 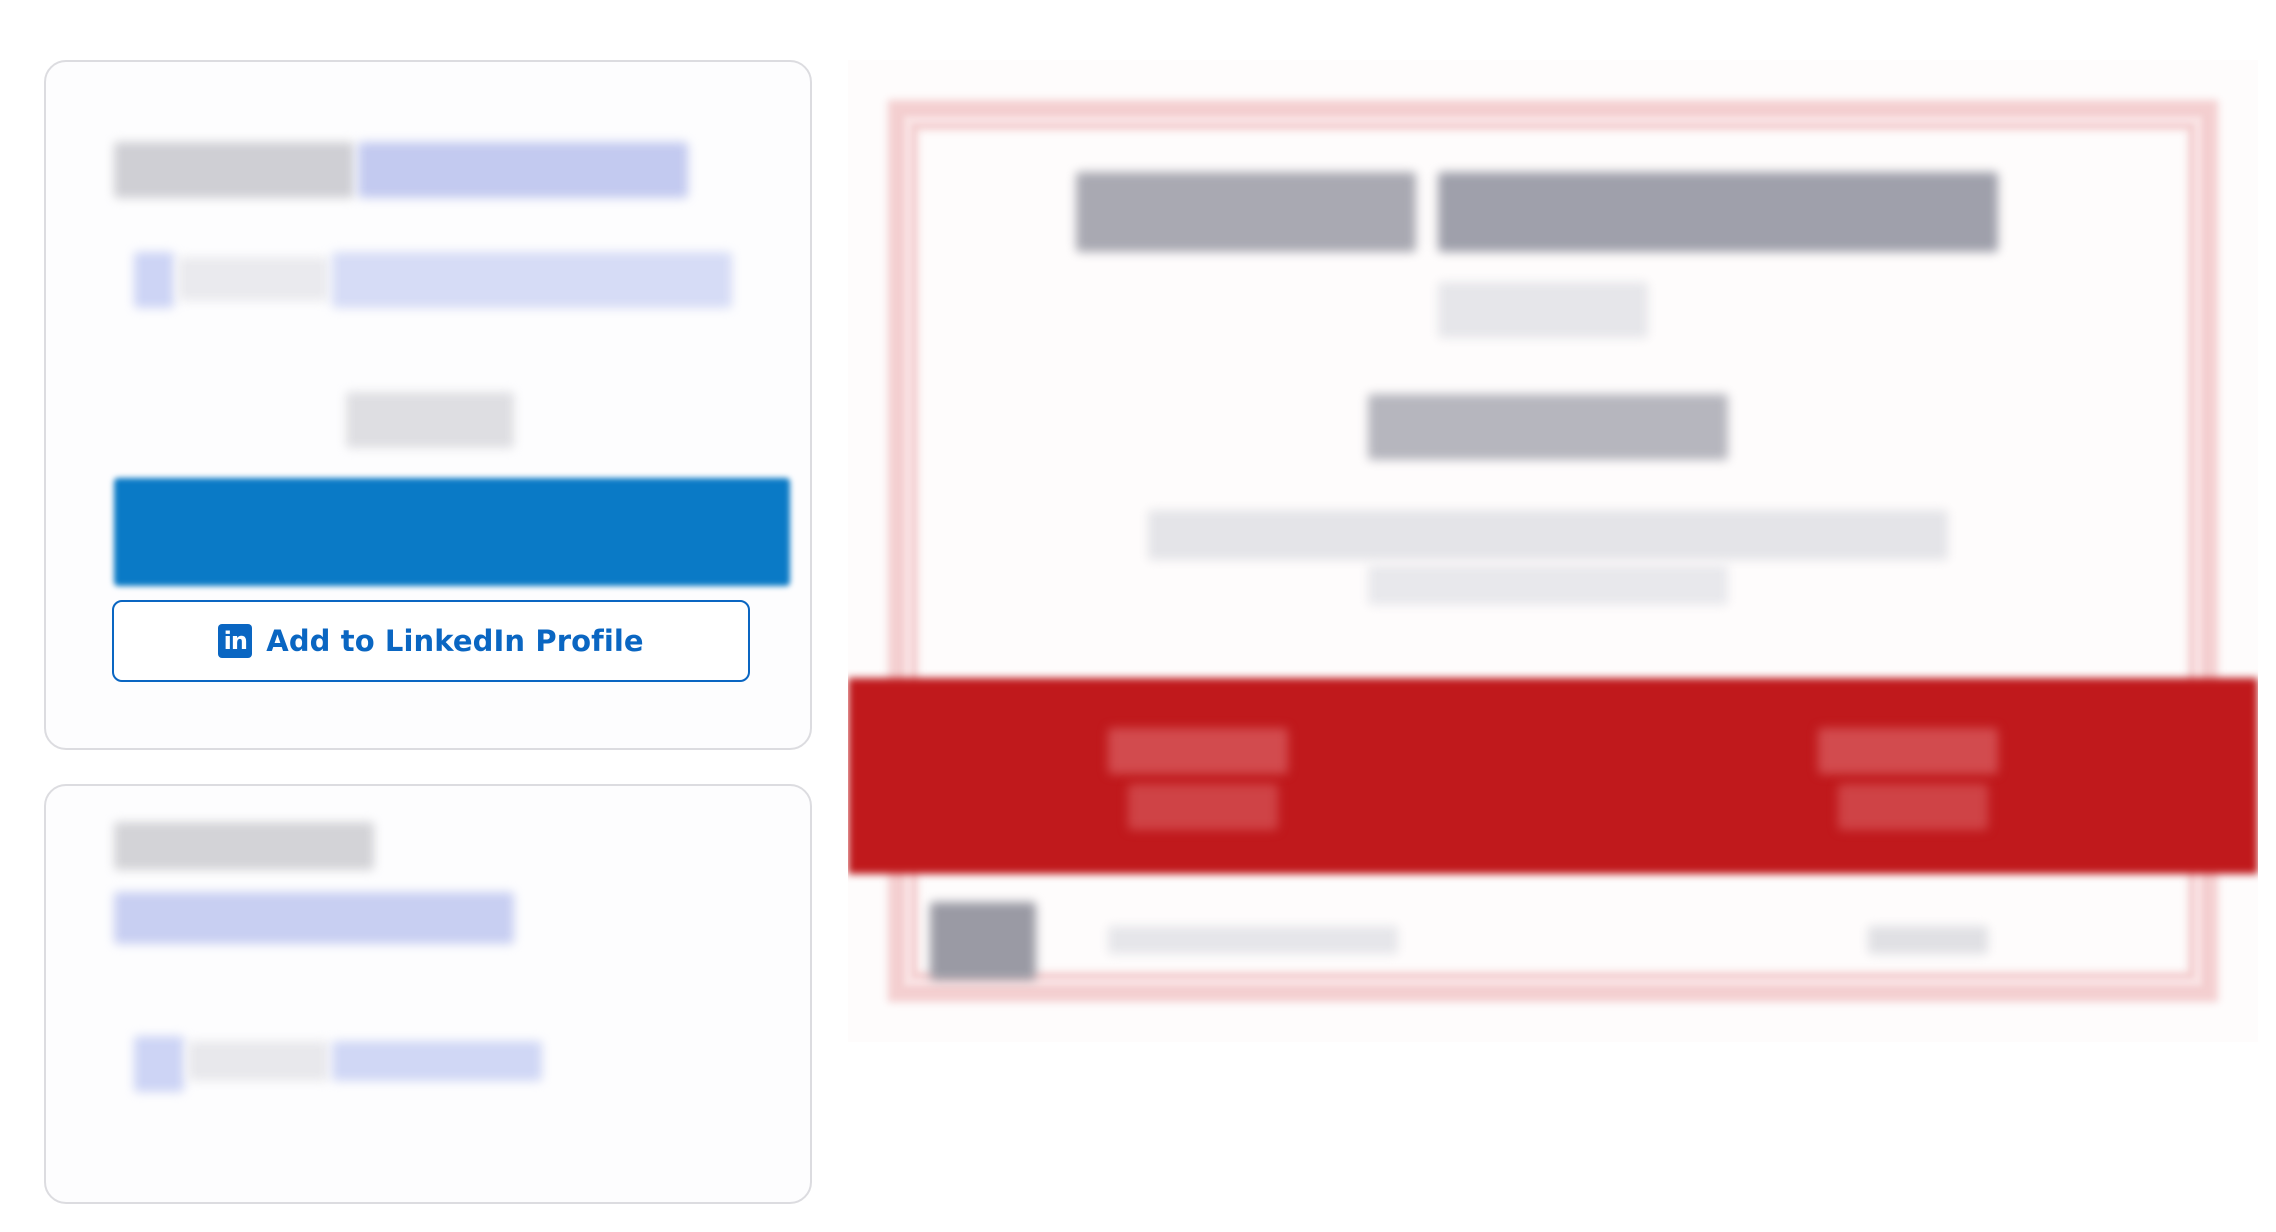 What do you see at coordinates (1198, 751) in the screenshot?
I see `redacted-signature-left` at bounding box center [1198, 751].